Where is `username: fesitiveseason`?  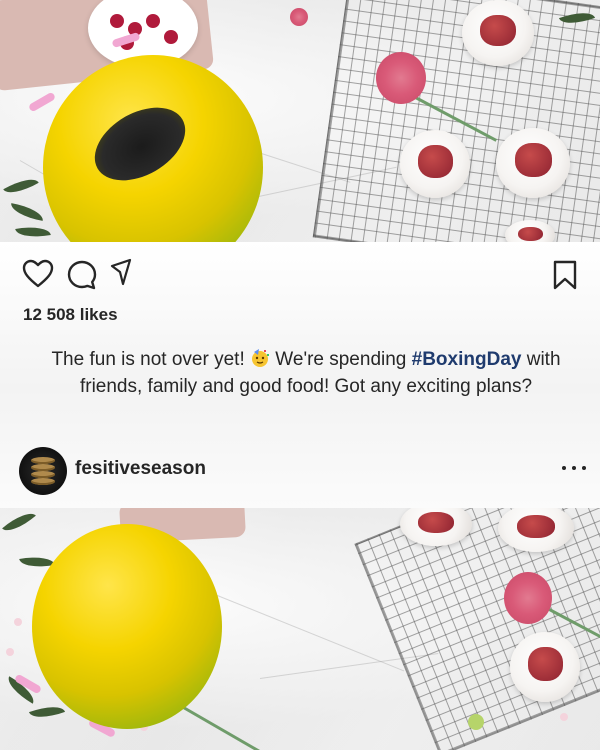 username: fesitiveseason is located at coordinates (140, 469).